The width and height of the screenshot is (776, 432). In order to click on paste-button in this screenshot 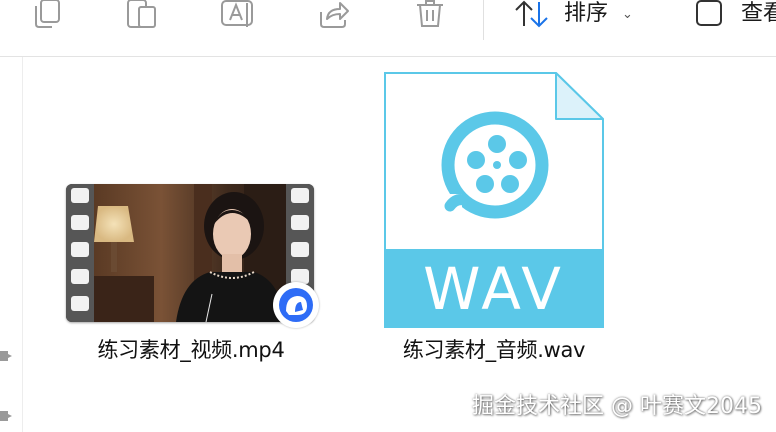, I will do `click(142, 14)`.